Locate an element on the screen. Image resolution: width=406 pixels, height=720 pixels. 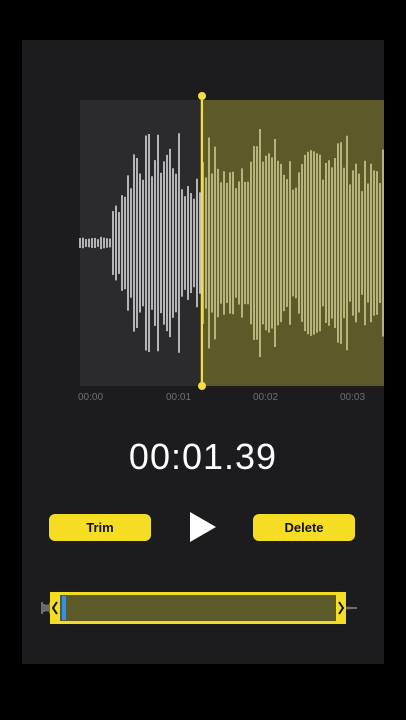
play-icon is located at coordinates (203, 527).